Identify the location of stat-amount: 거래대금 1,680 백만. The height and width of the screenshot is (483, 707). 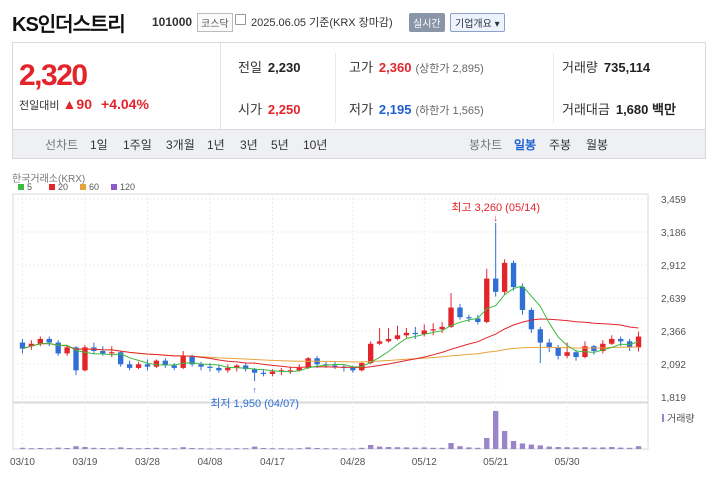
(619, 108).